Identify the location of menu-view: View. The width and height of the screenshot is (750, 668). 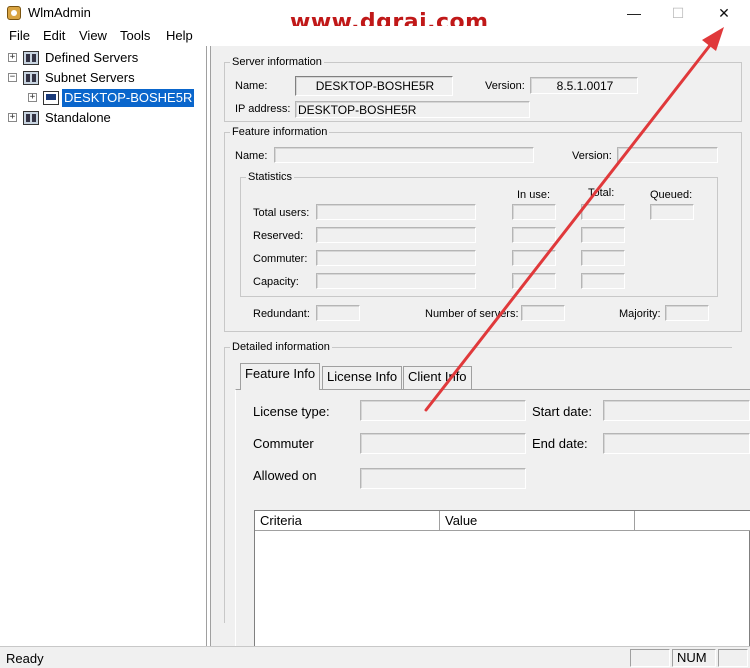
(93, 35).